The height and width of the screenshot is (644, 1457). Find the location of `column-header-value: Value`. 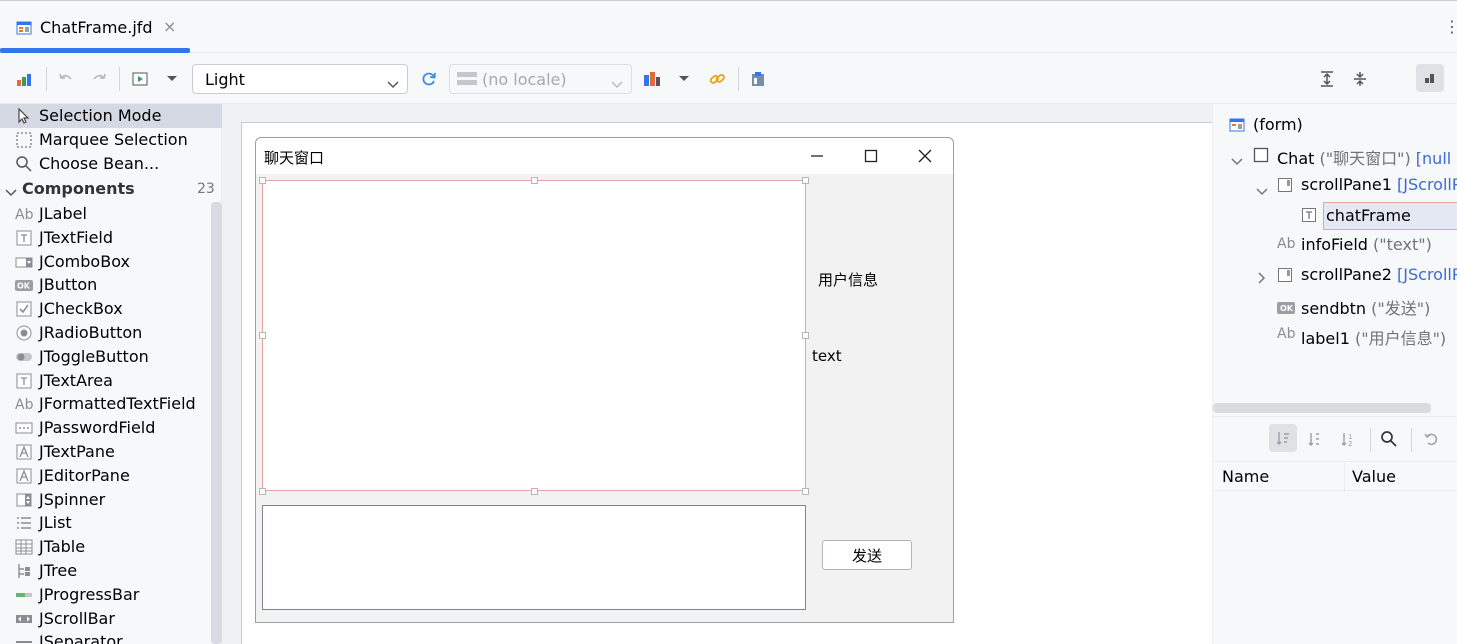

column-header-value: Value is located at coordinates (1374, 476).